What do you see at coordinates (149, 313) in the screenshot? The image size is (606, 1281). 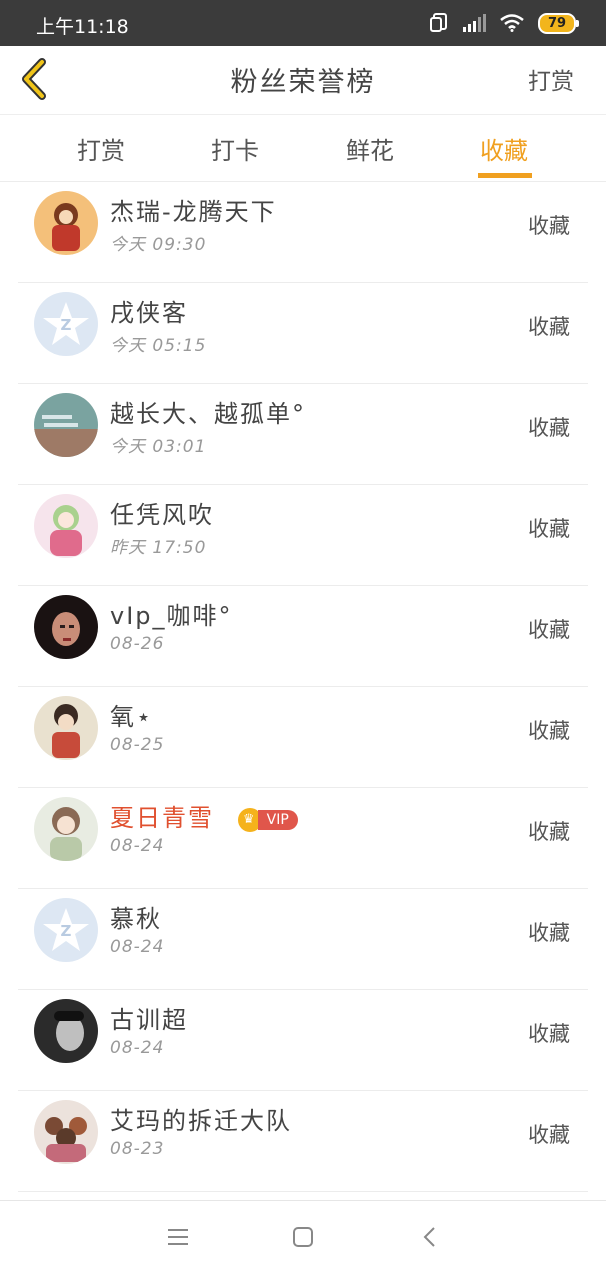 I see `user-name: 戌侠客` at bounding box center [149, 313].